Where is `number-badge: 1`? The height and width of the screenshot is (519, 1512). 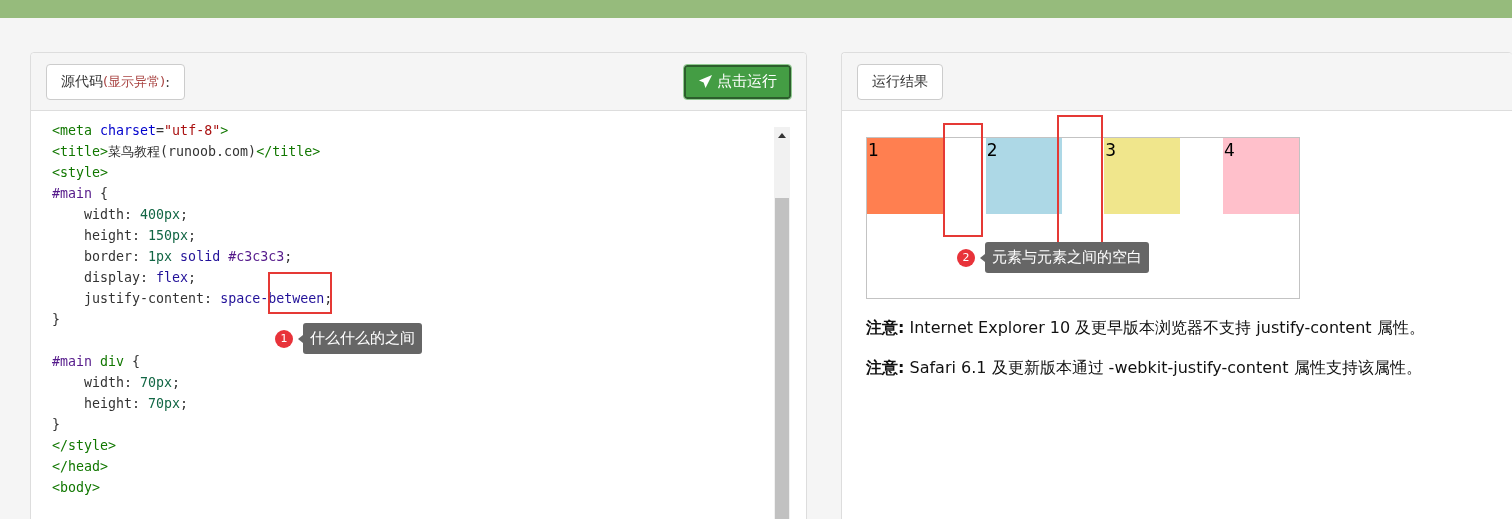 number-badge: 1 is located at coordinates (284, 338).